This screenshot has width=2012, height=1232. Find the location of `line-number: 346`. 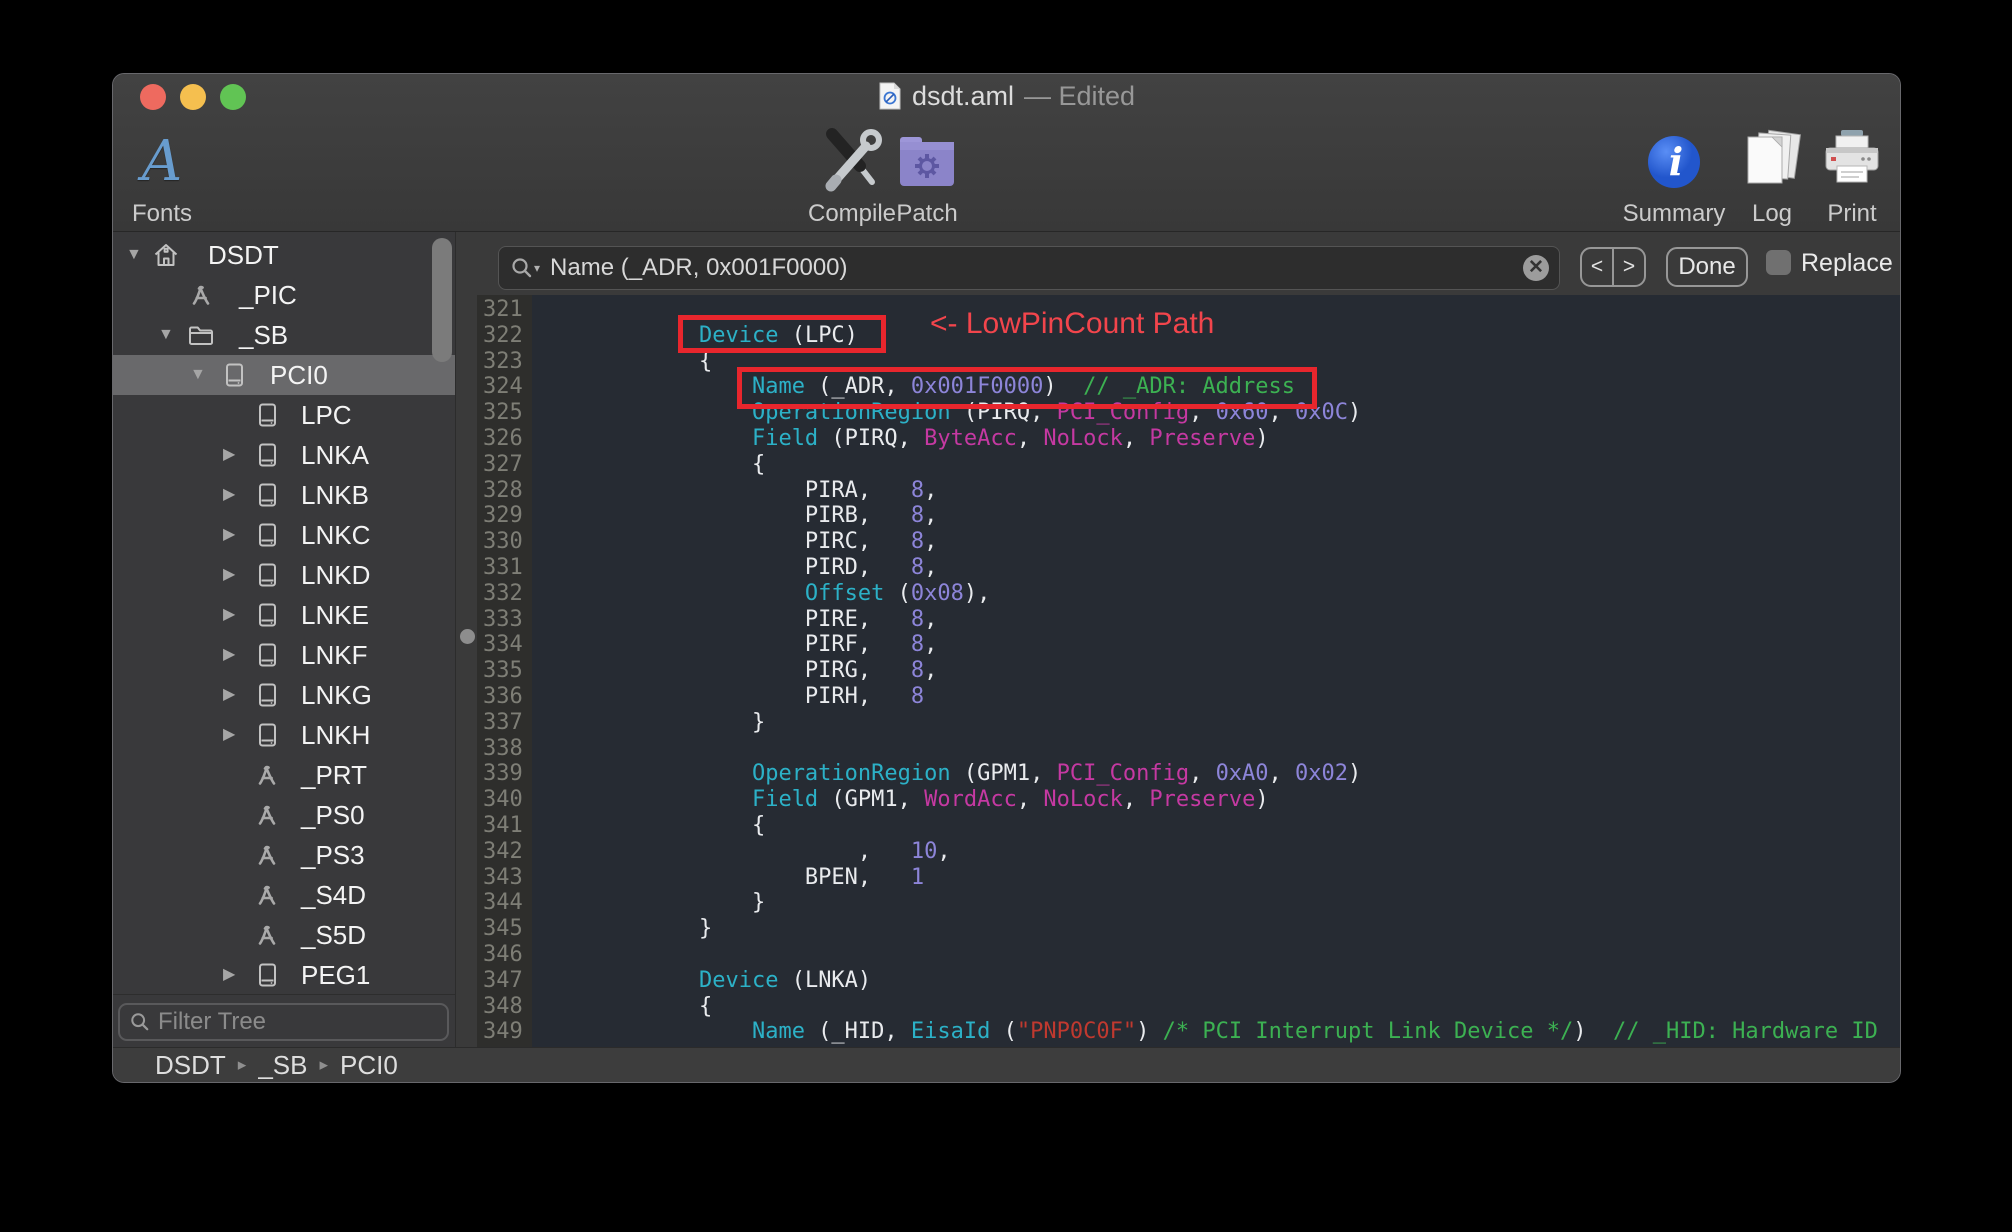

line-number: 346 is located at coordinates (503, 954).